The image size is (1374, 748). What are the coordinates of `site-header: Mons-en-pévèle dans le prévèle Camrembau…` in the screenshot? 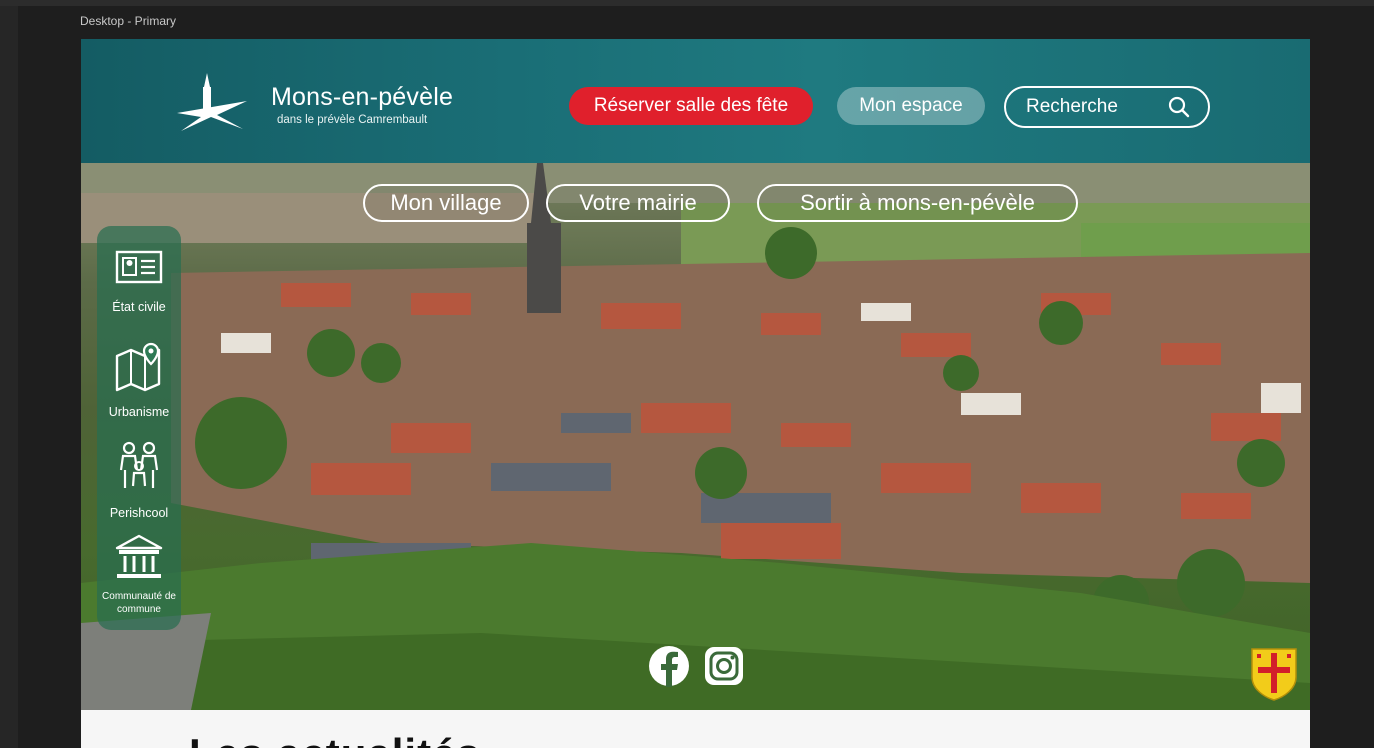 It's located at (695, 101).